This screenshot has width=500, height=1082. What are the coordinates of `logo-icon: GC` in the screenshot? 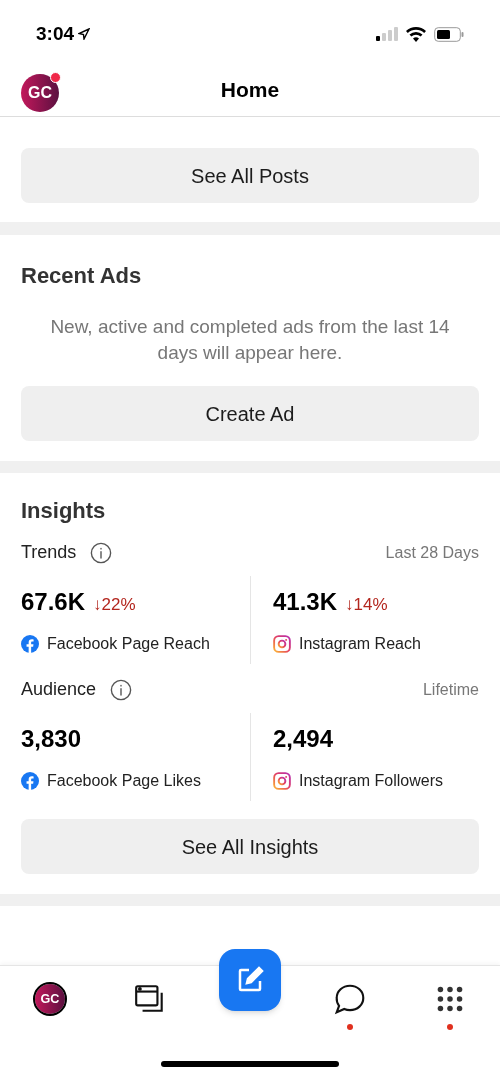 It's located at (40, 93).